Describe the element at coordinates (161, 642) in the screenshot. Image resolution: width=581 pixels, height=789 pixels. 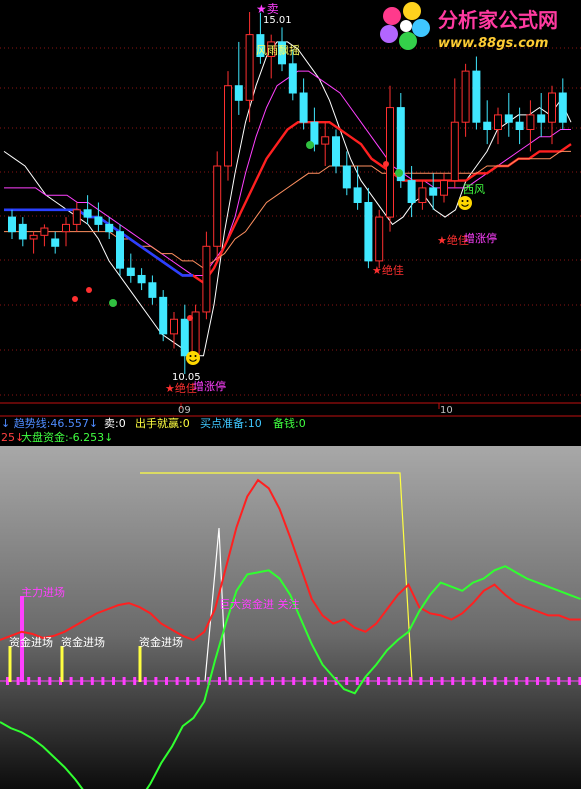
I see `fund-in-label-3: 资金进场` at that location.